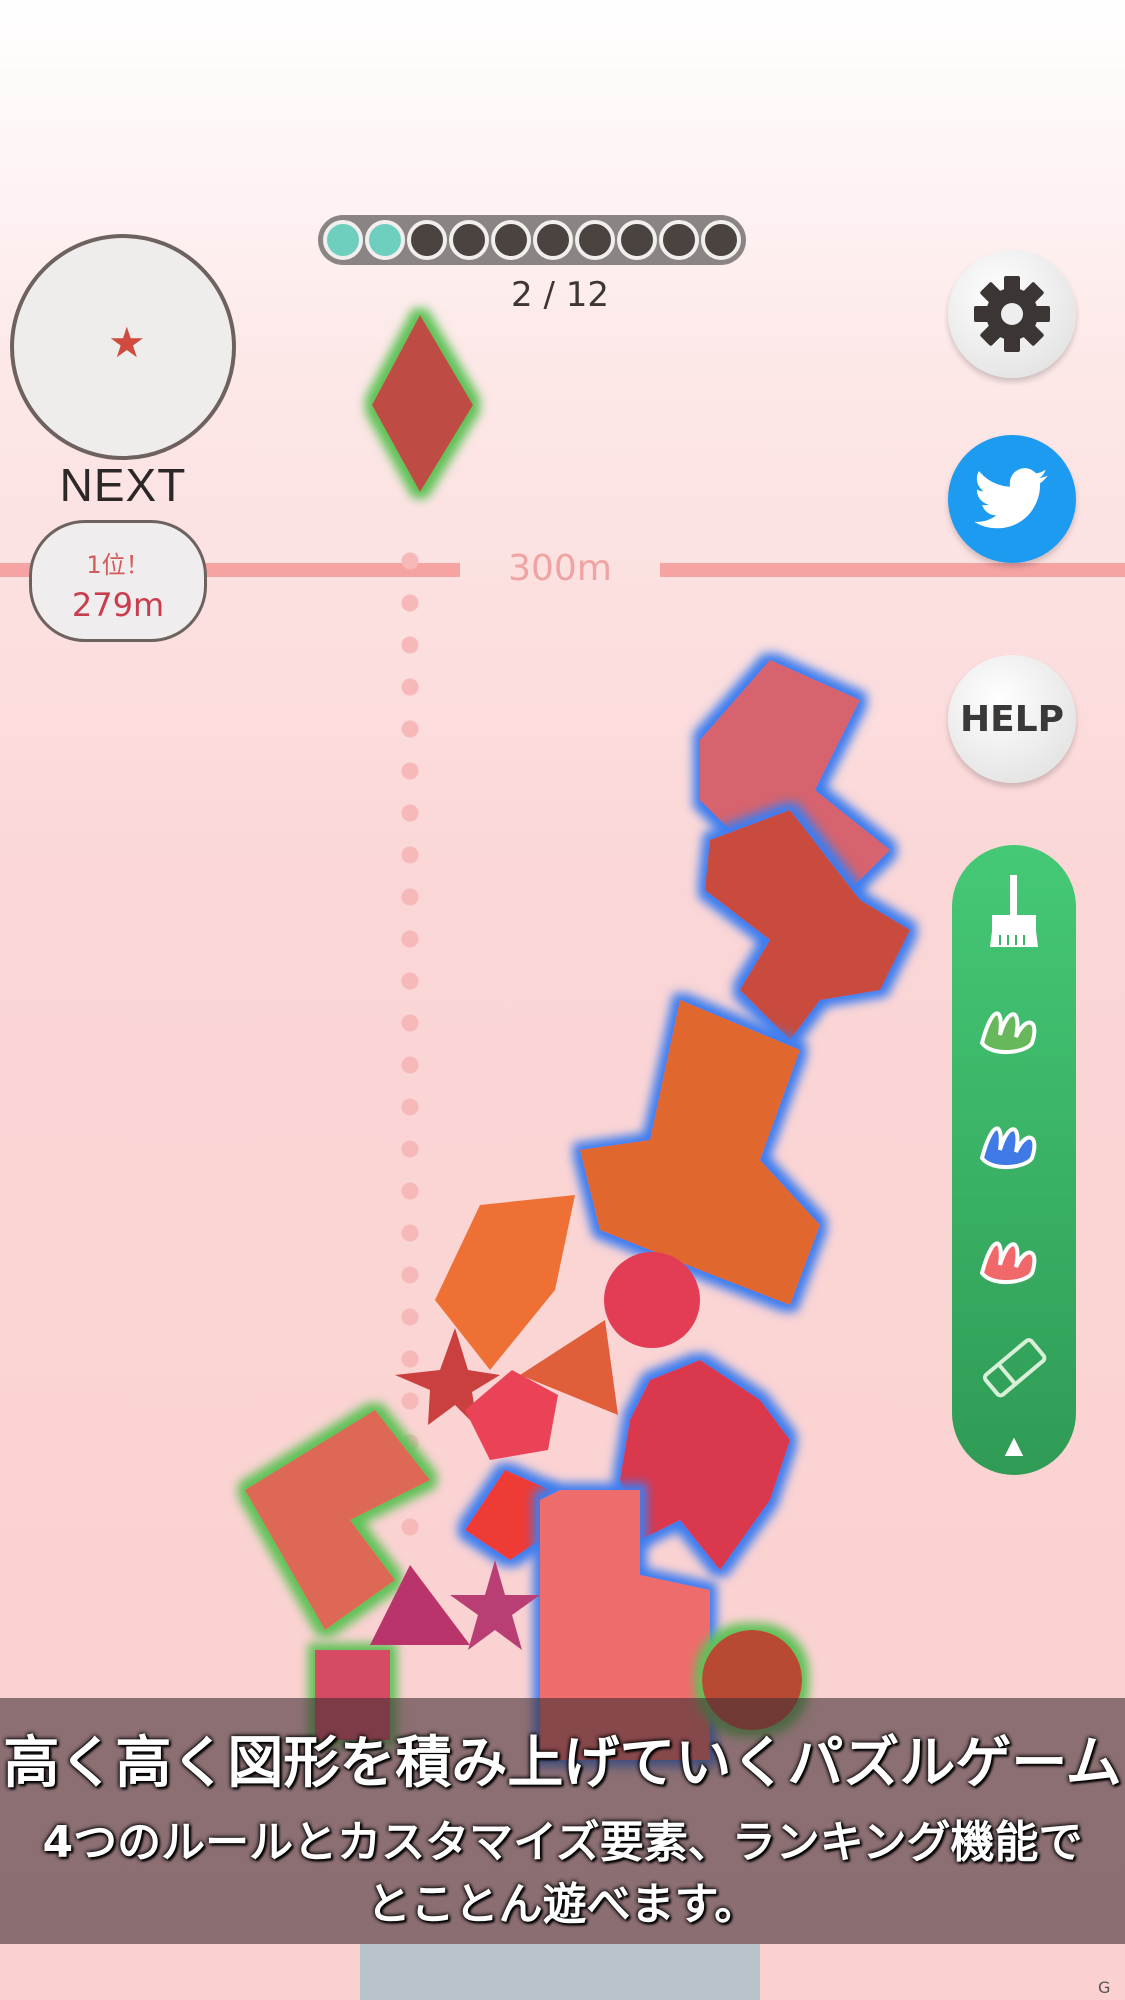  What do you see at coordinates (1014, 1445) in the screenshot?
I see `expand-arrow-icon: ▲` at bounding box center [1014, 1445].